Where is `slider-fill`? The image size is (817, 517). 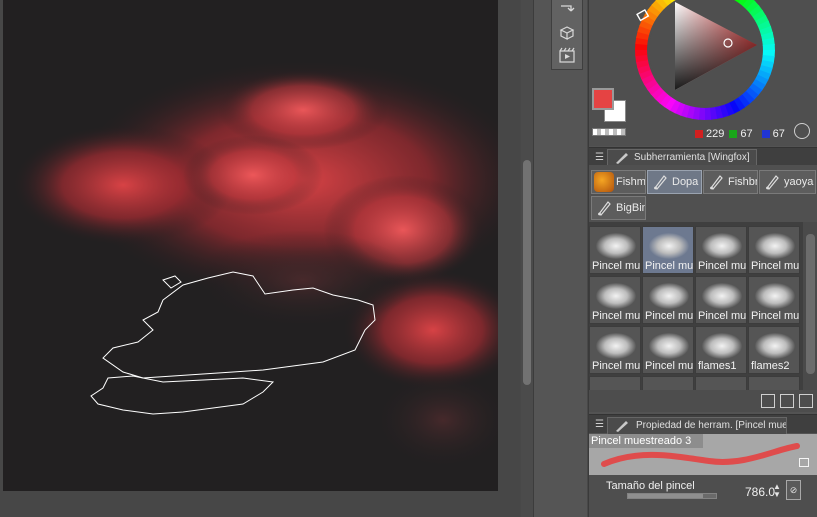
slider-fill is located at coordinates (665, 496).